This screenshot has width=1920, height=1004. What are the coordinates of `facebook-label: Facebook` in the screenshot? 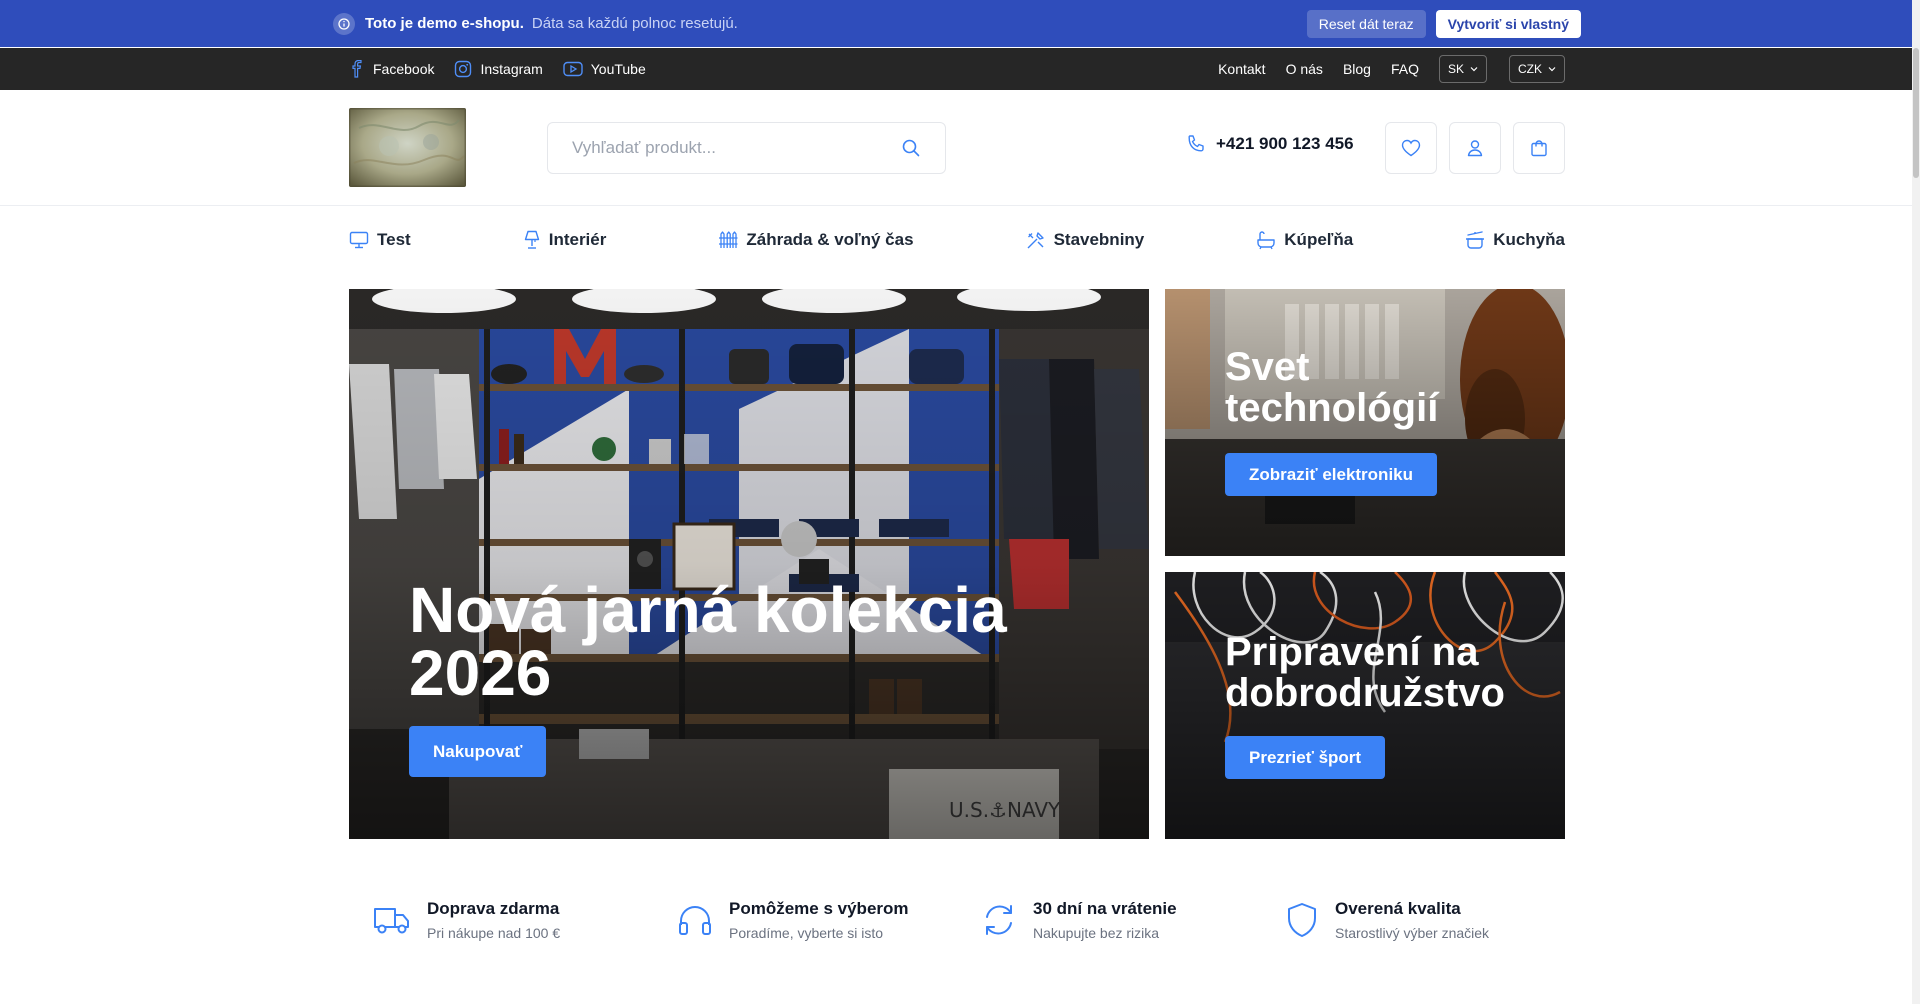 It's located at (404, 69).